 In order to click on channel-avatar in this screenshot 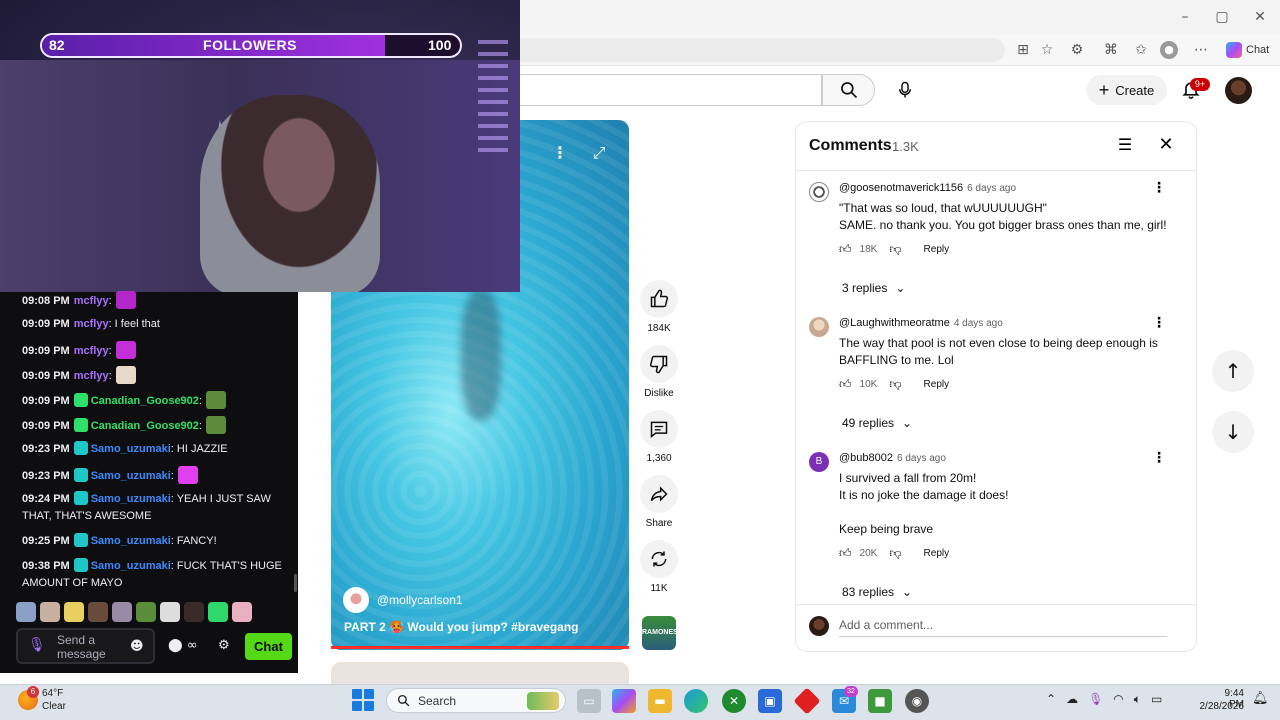, I will do `click(356, 600)`.